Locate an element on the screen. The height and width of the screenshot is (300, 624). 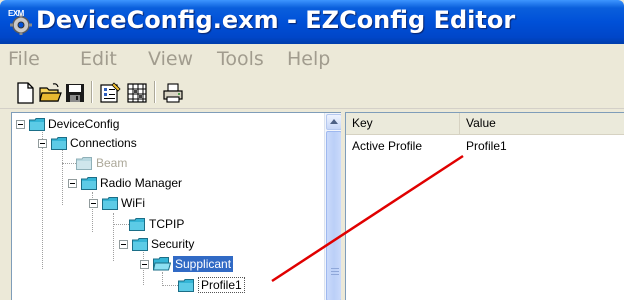
toolbar is located at coordinates (312, 92).